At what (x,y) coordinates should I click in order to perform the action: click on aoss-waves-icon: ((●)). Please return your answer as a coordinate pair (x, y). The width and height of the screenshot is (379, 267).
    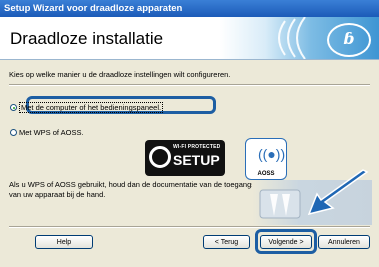
    Looking at the image, I should click on (272, 154).